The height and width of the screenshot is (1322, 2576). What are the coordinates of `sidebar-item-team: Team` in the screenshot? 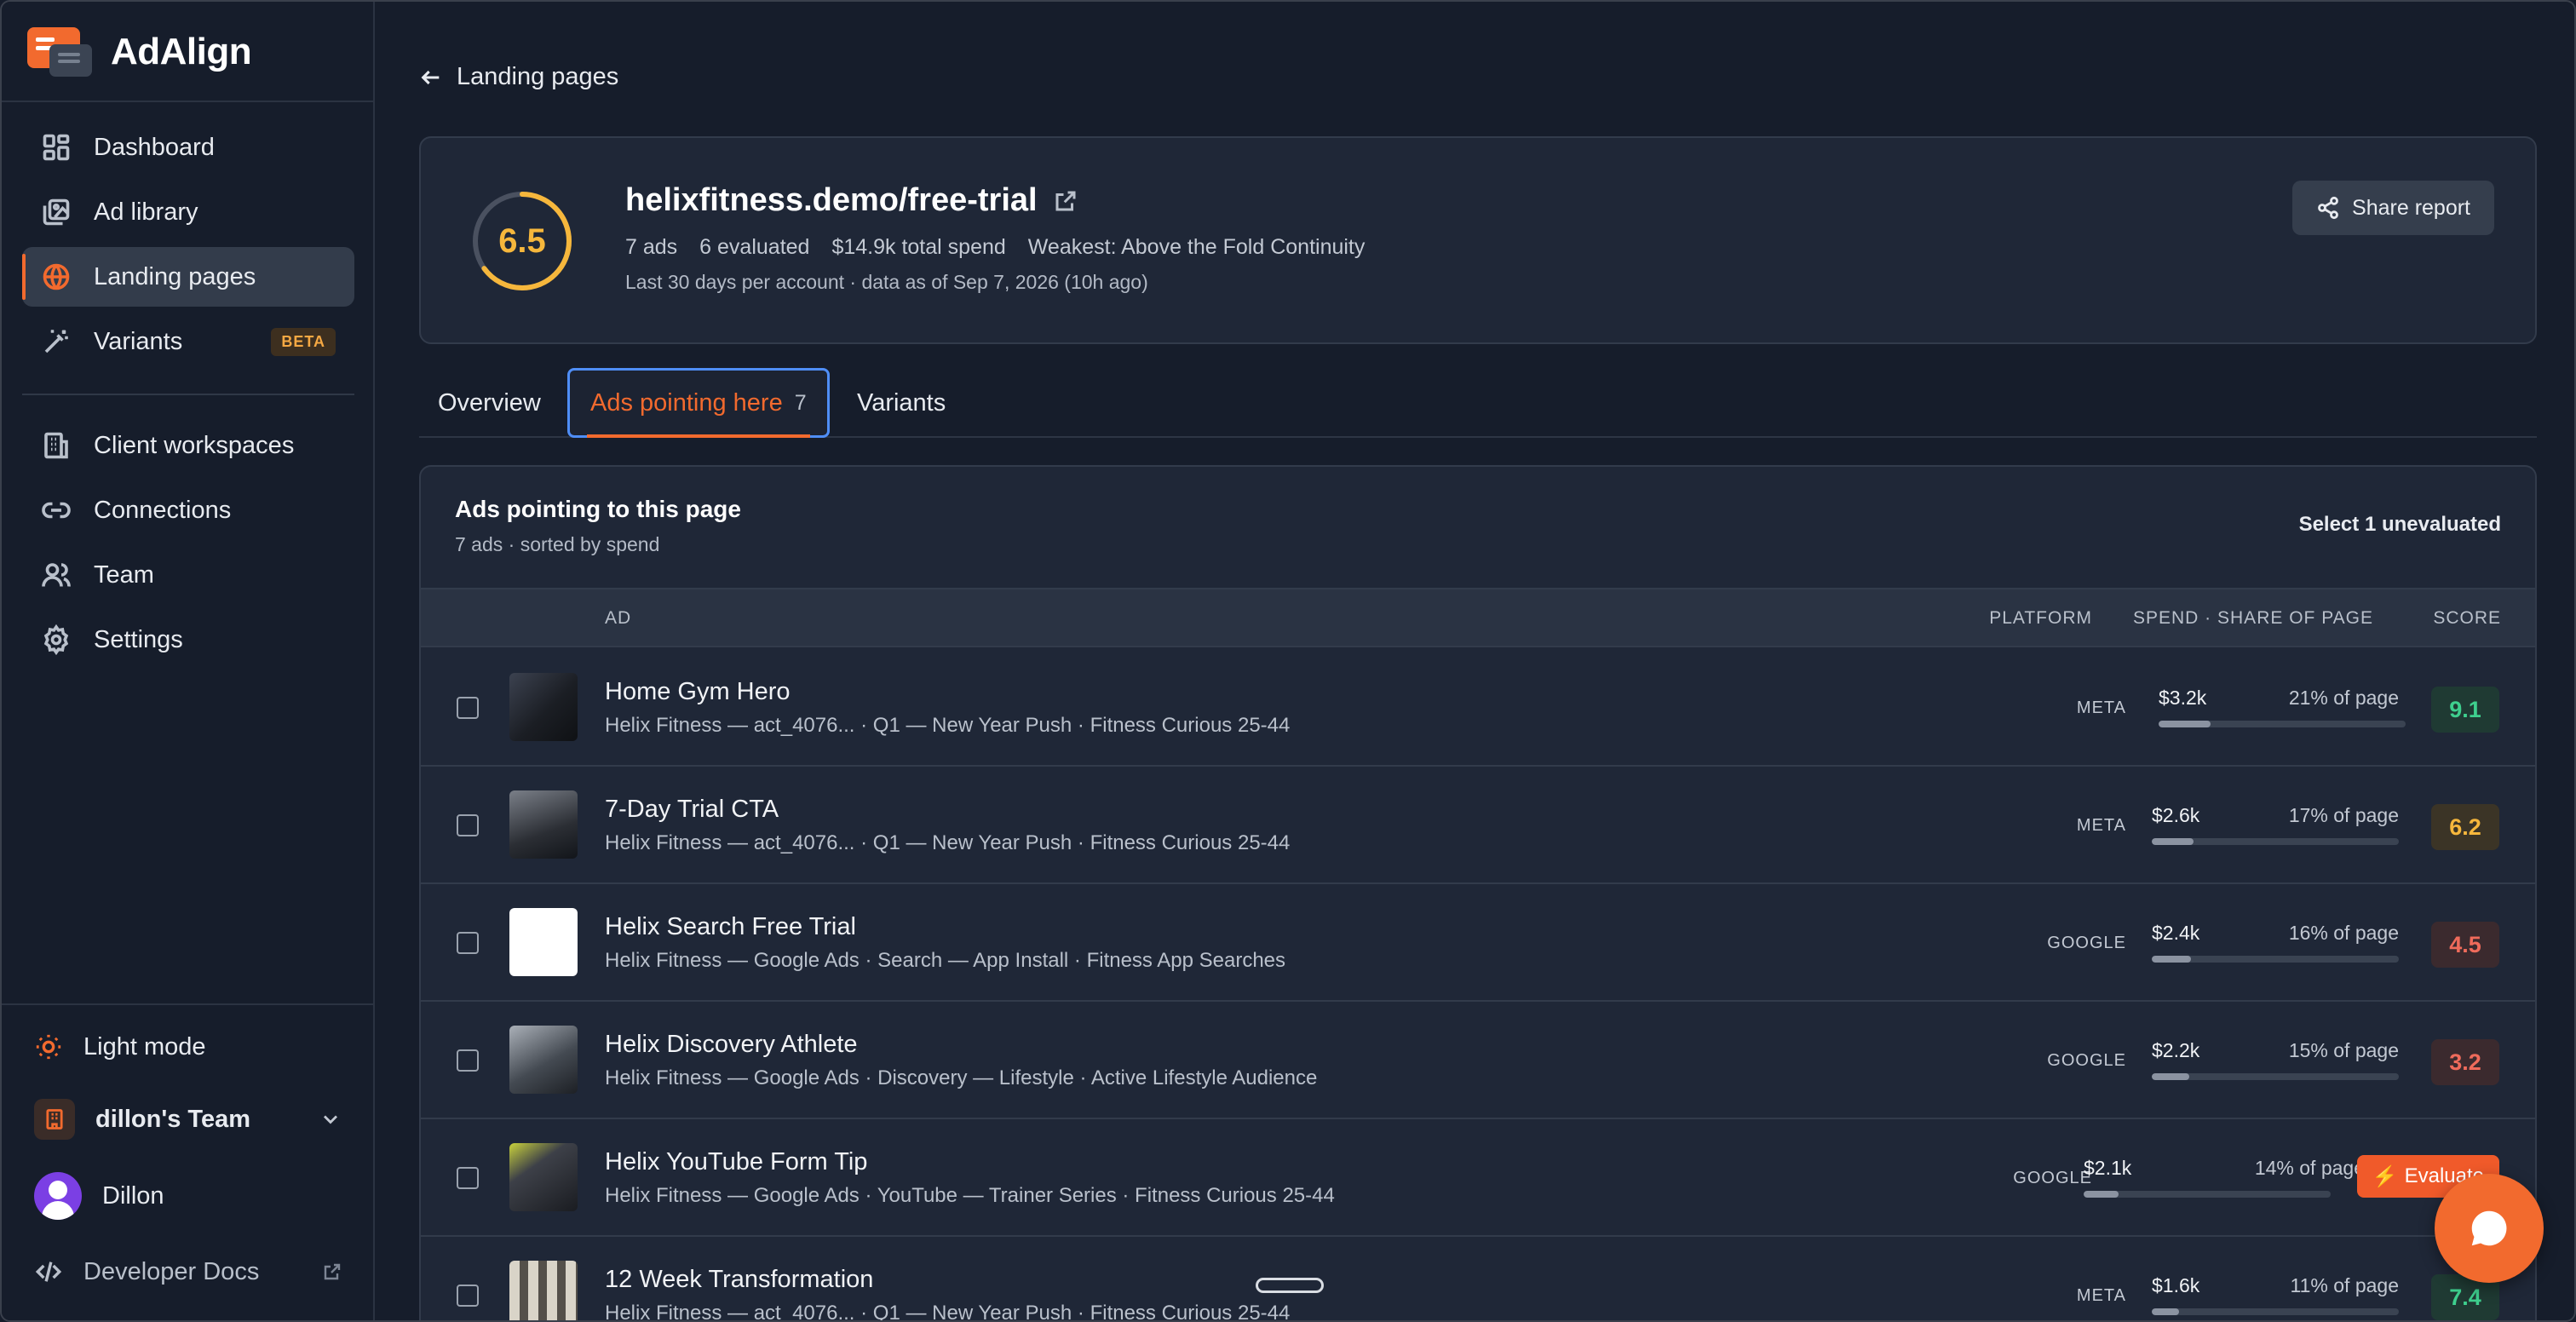 It's located at (188, 575).